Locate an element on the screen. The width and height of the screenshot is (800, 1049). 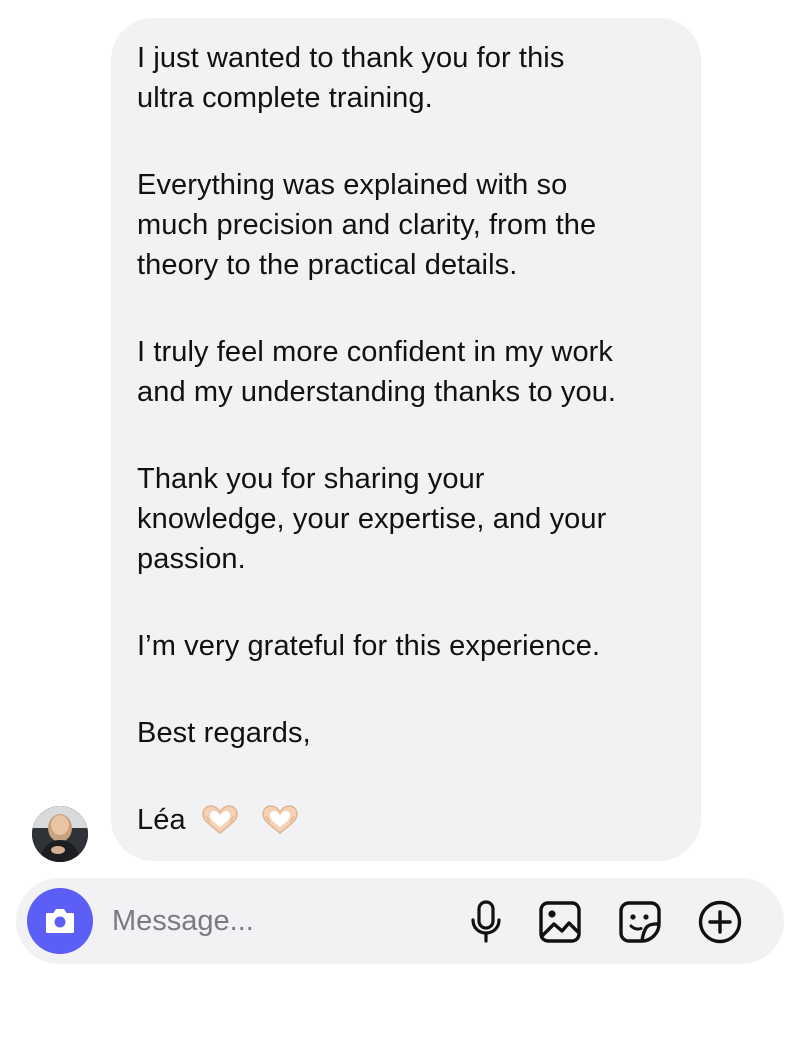
more-options-button is located at coordinates (720, 922).